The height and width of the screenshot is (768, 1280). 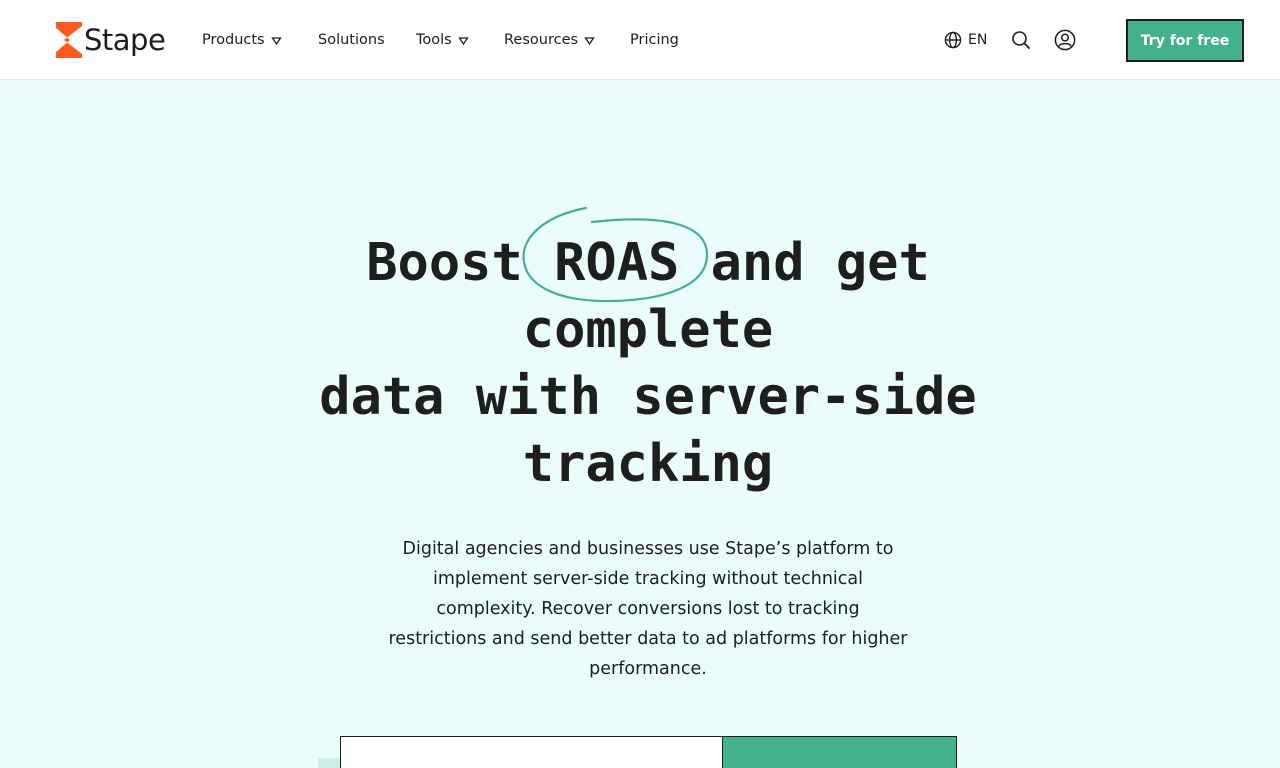 I want to click on nav-solutions: Solutions, so click(x=351, y=40).